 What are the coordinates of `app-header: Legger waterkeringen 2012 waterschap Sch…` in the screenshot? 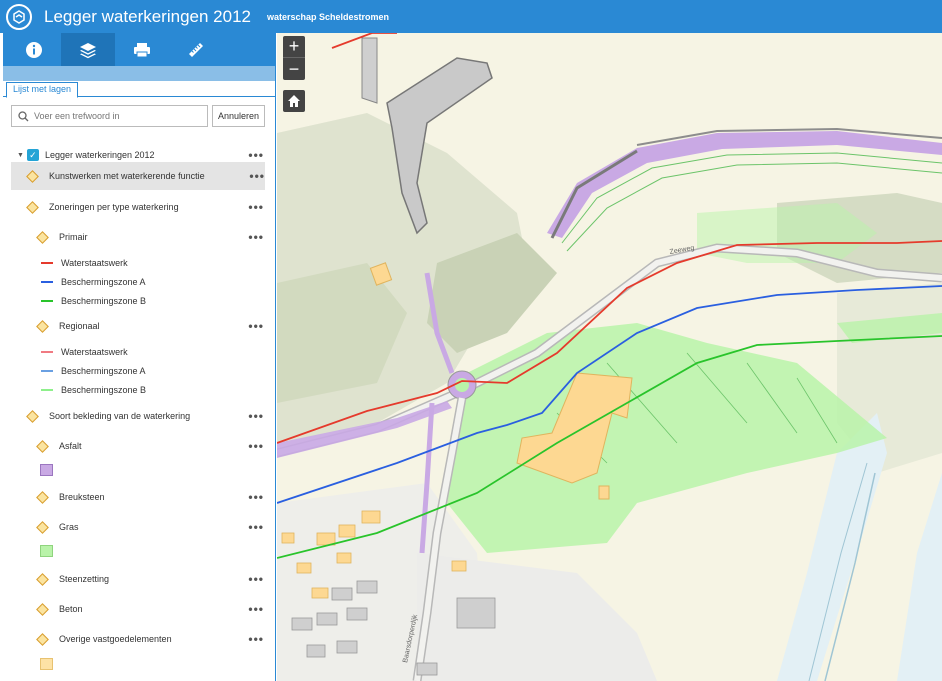 It's located at (471, 16).